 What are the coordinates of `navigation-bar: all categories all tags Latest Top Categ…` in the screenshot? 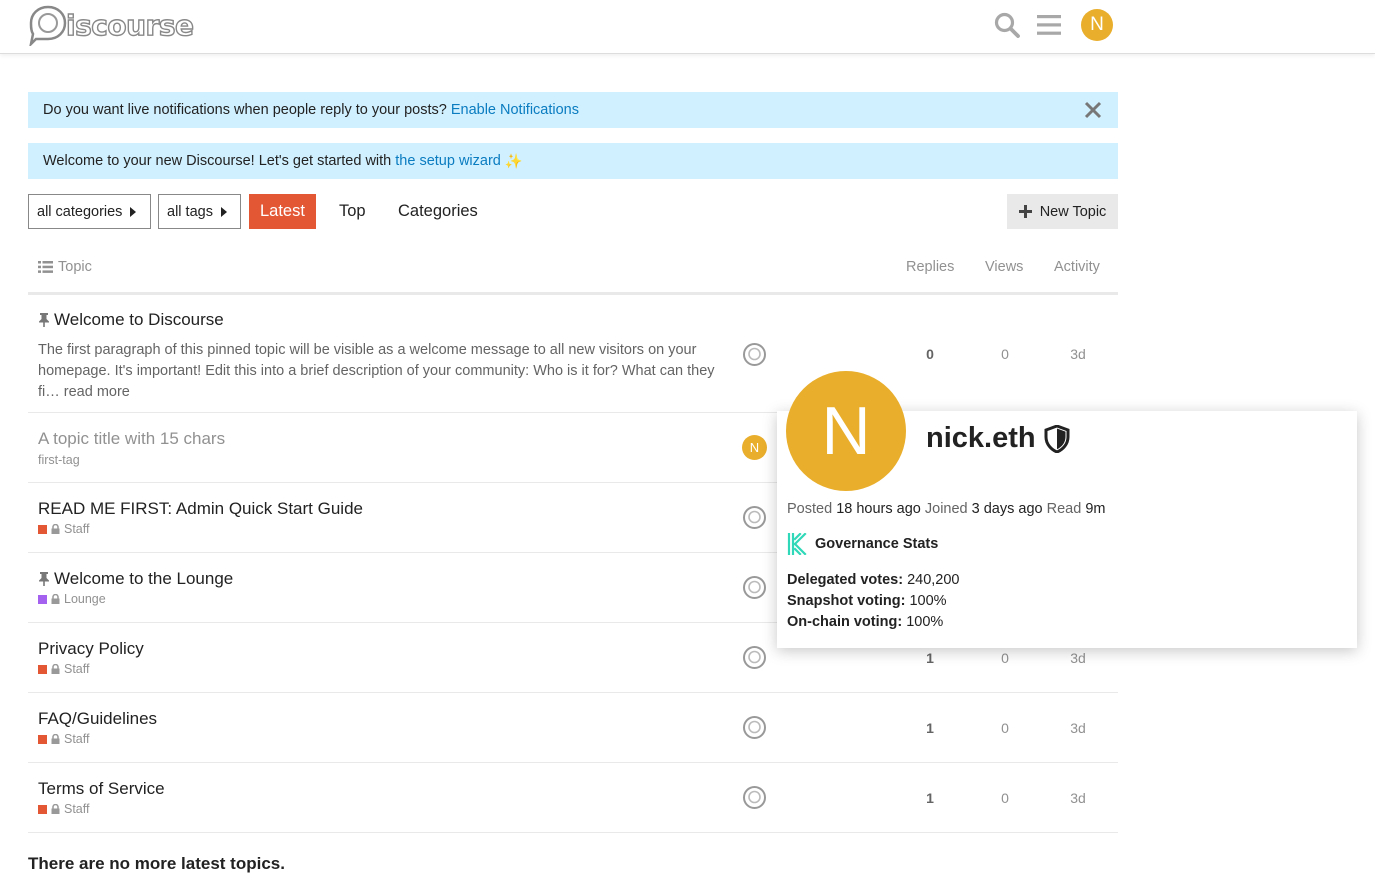 It's located at (573, 211).